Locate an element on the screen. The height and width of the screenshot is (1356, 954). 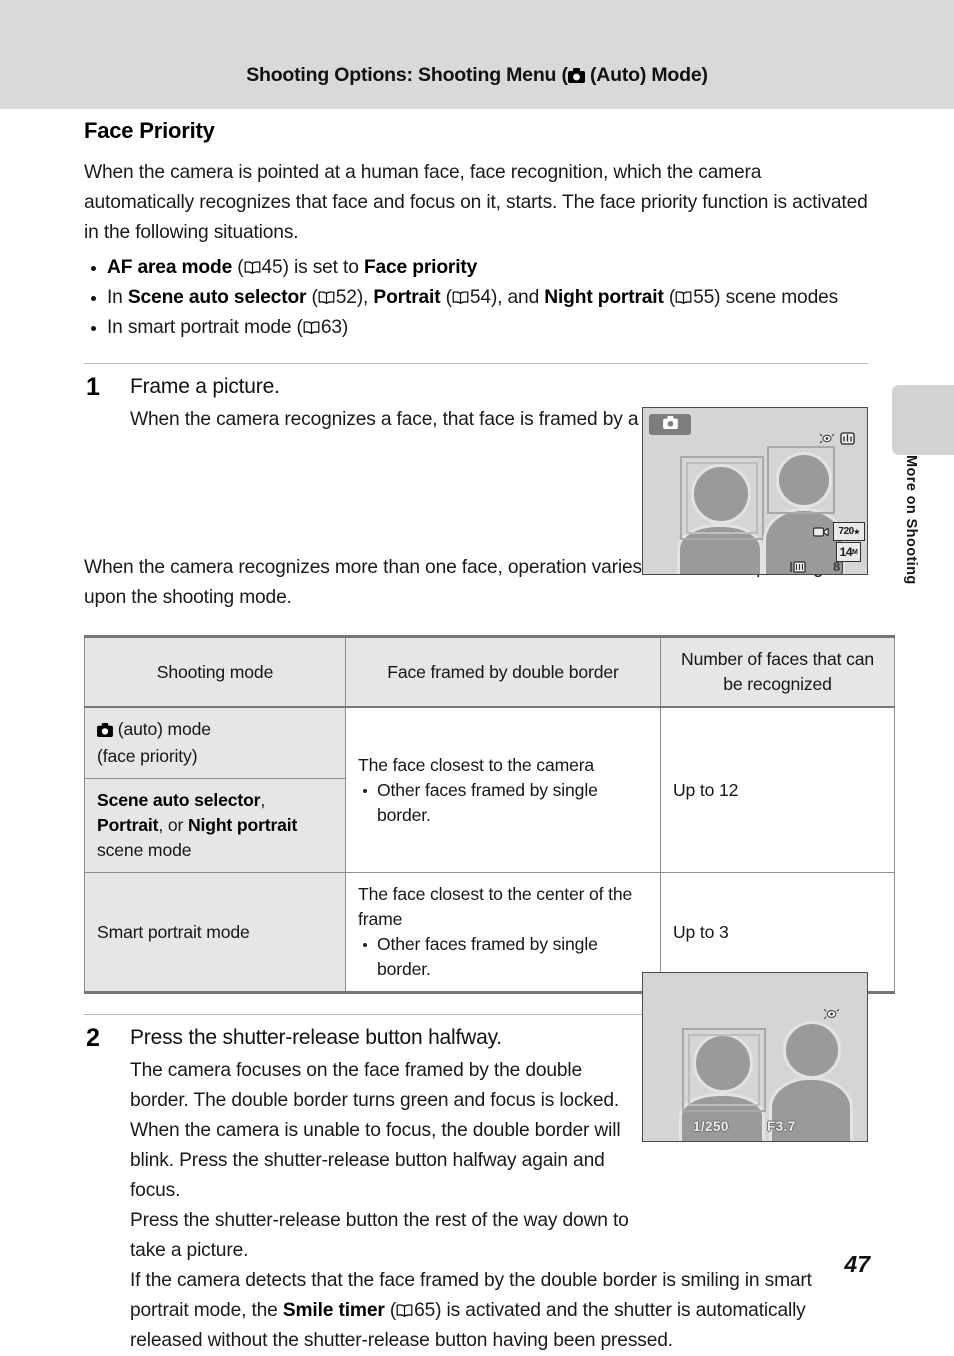
table-cell-mode-auto-line1: (auto) mode is located at coordinates (162, 729).